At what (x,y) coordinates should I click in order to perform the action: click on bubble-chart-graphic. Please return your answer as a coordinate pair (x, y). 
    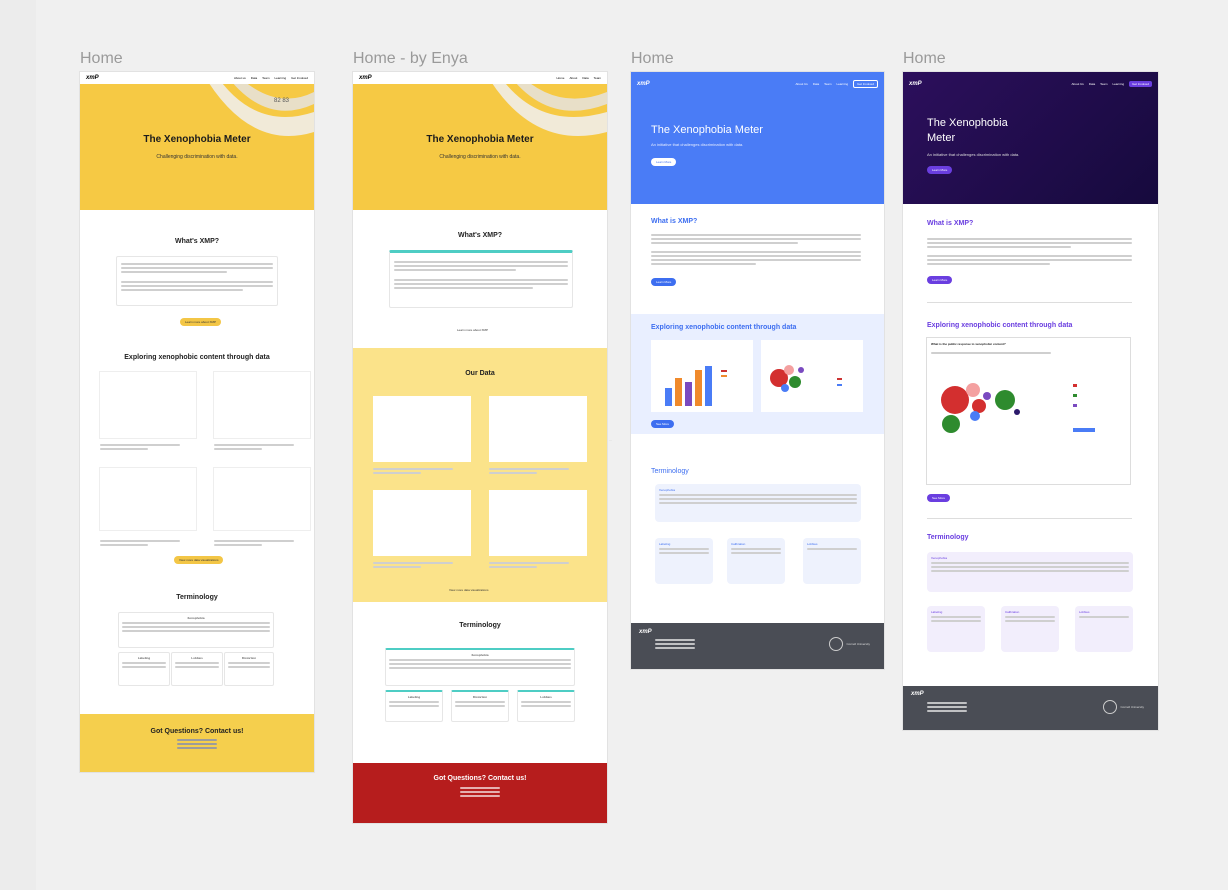
    Looking at the image, I should click on (806, 378).